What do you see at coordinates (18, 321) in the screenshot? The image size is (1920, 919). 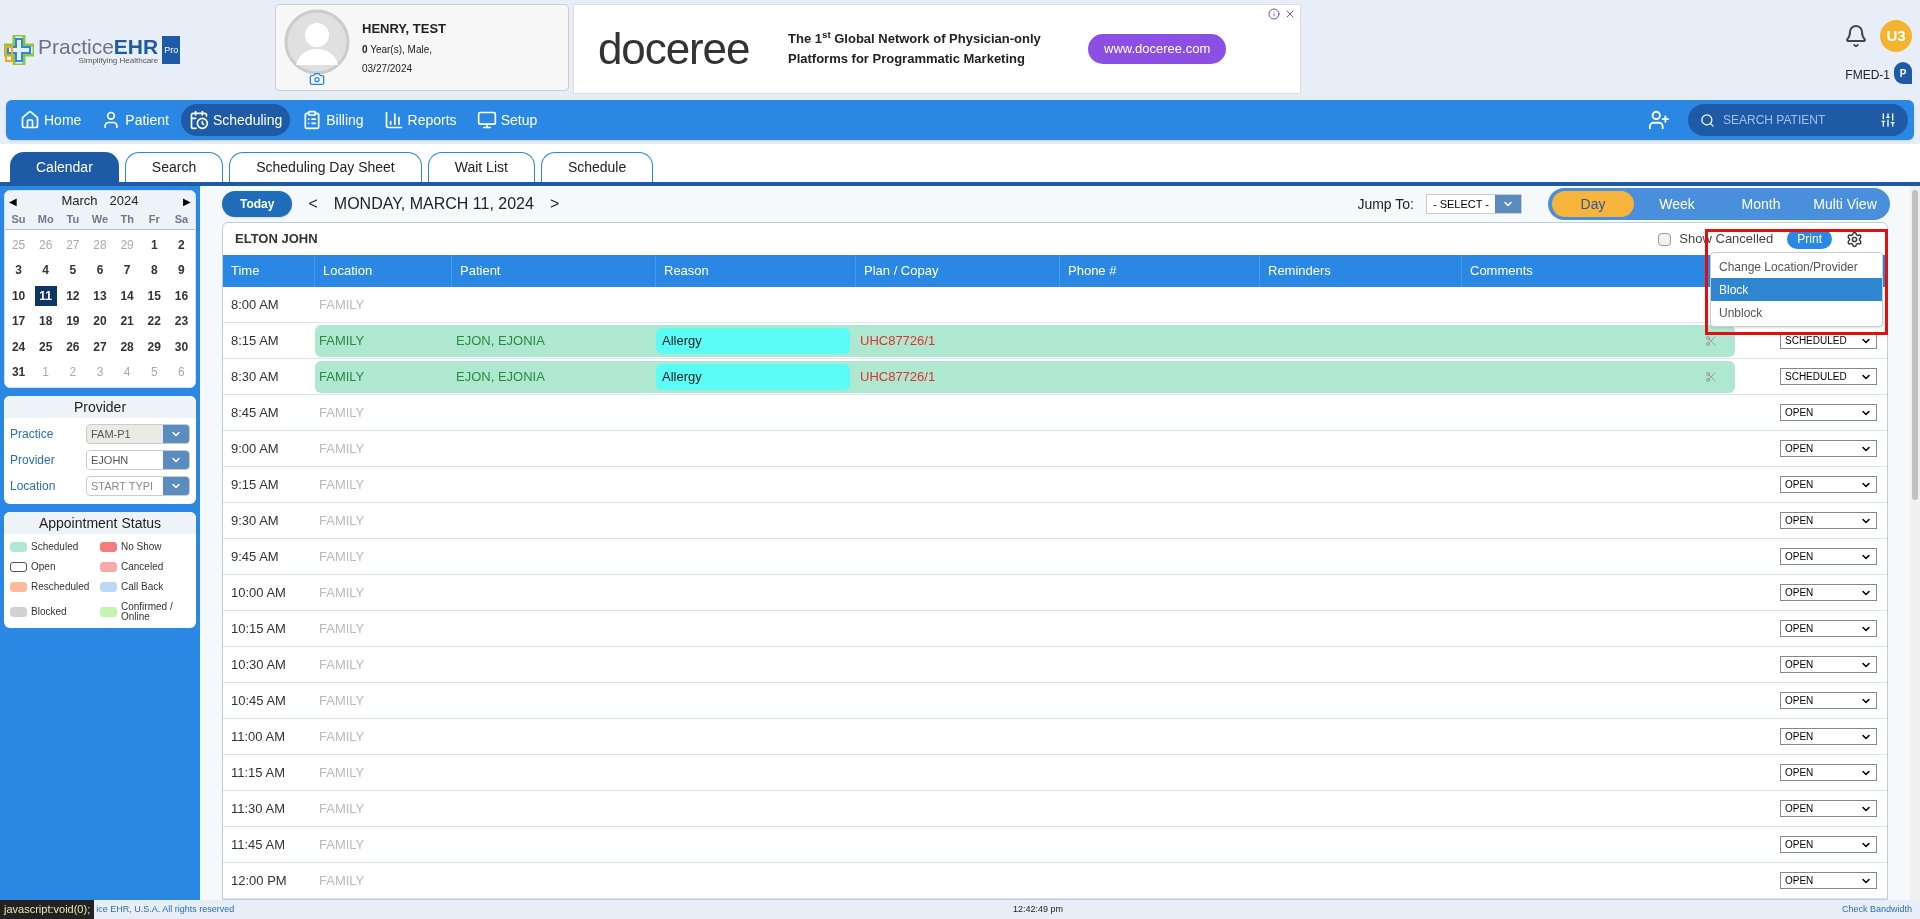 I see `calendar-day: 17` at bounding box center [18, 321].